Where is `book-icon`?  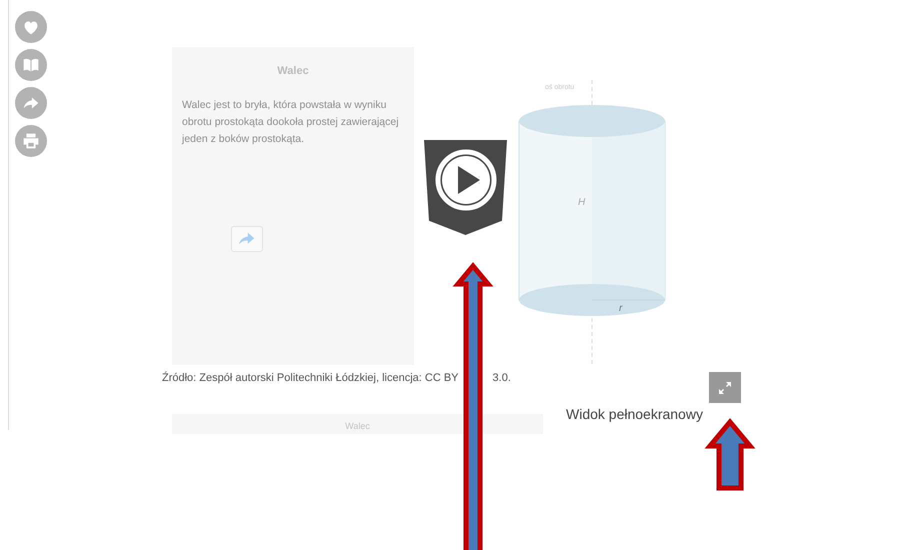
book-icon is located at coordinates (31, 65).